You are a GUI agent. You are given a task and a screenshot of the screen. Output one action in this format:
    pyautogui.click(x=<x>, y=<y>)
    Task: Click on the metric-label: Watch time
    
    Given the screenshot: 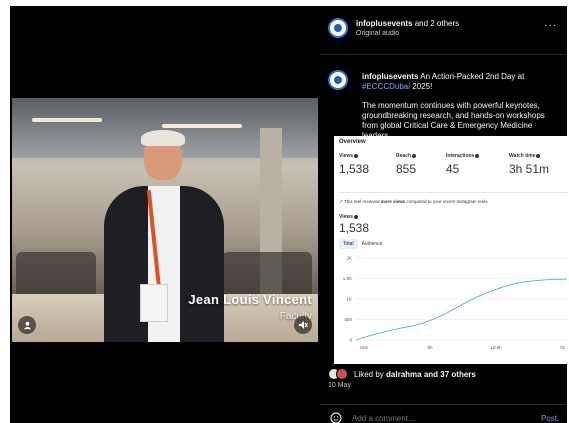 What is the action you would take?
    pyautogui.click(x=522, y=156)
    